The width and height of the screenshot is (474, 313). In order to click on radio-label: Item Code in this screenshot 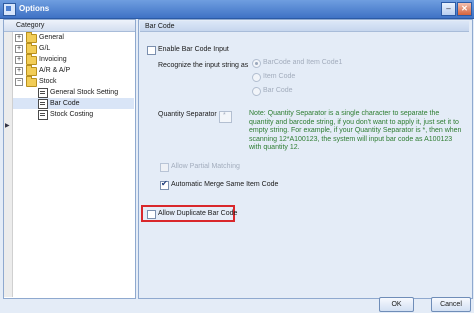, I will do `click(279, 76)`.